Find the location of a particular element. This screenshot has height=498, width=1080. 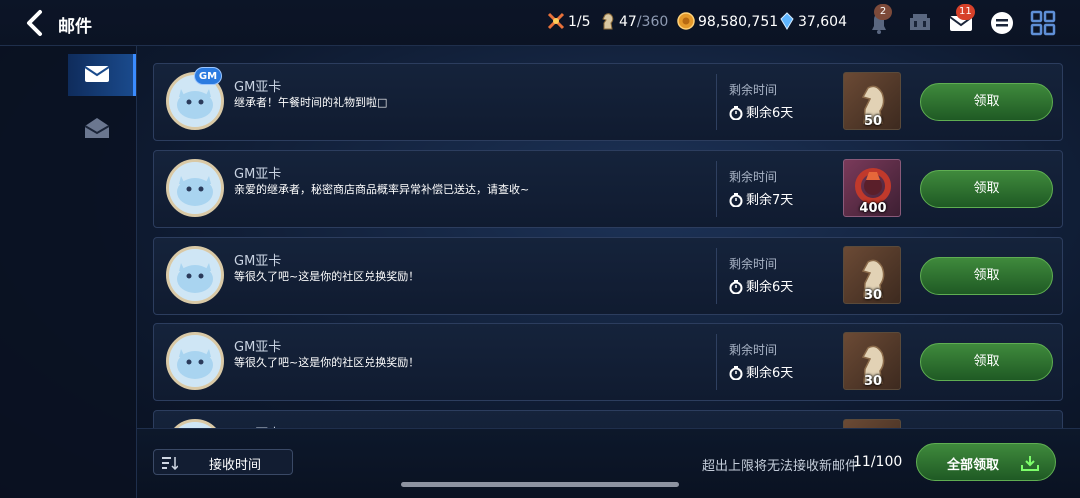

sort-button: 接收时间 is located at coordinates (223, 462).